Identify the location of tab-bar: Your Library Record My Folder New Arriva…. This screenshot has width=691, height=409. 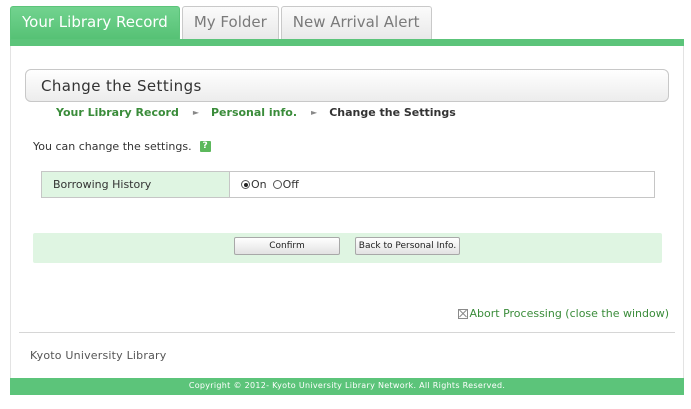
(222, 23).